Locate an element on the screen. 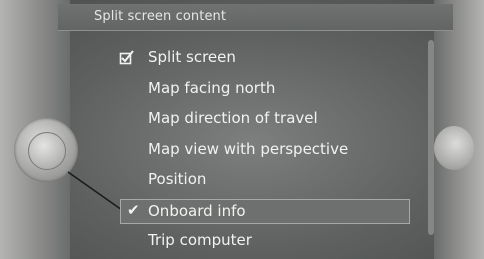 This screenshot has width=484, height=259. menu-item-label: Map facing north is located at coordinates (212, 88).